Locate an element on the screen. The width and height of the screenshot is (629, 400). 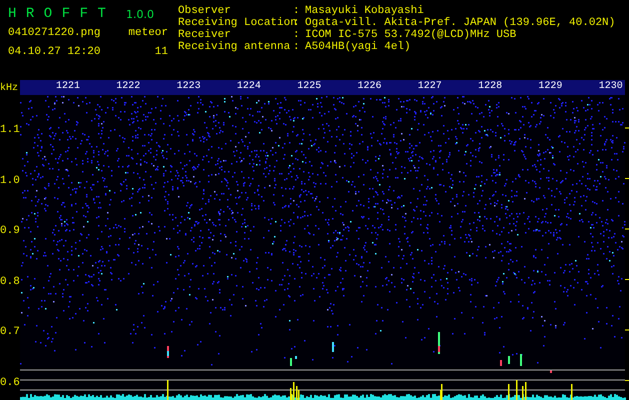
info-value: A504HB(yagi 4el) is located at coordinates (358, 47).